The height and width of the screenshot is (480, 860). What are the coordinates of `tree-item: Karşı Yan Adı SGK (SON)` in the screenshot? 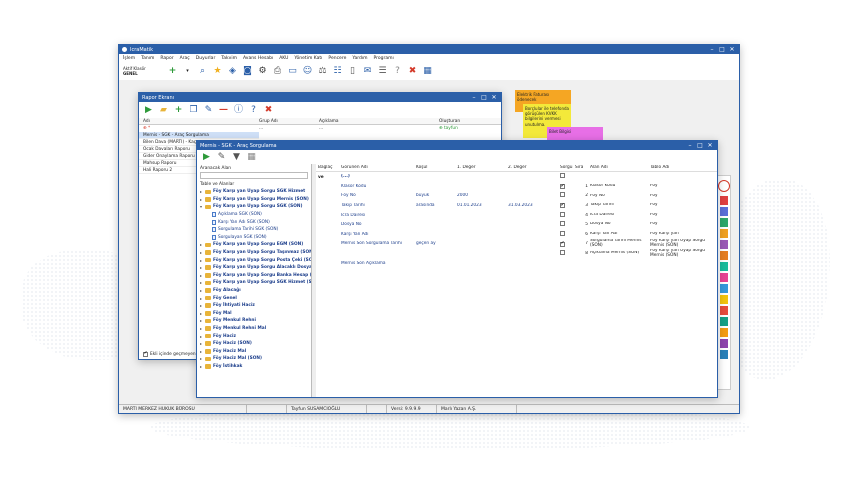 It's located at (255, 222).